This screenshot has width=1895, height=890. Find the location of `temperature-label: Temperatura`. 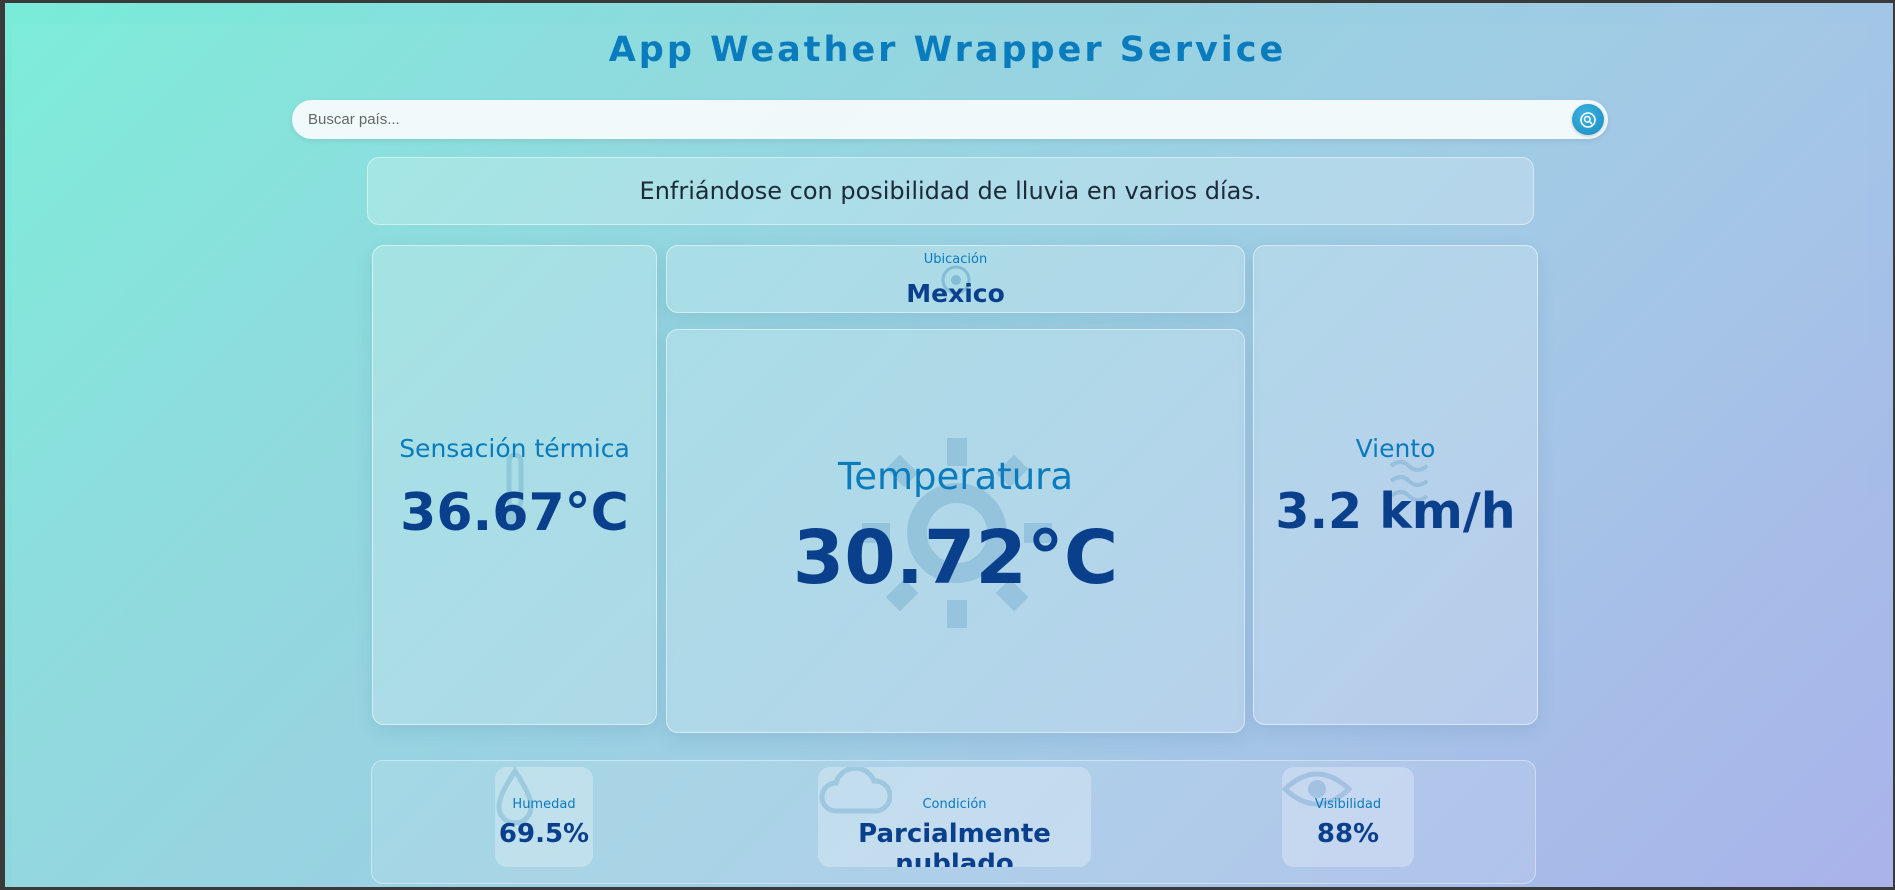

temperature-label: Temperatura is located at coordinates (955, 476).